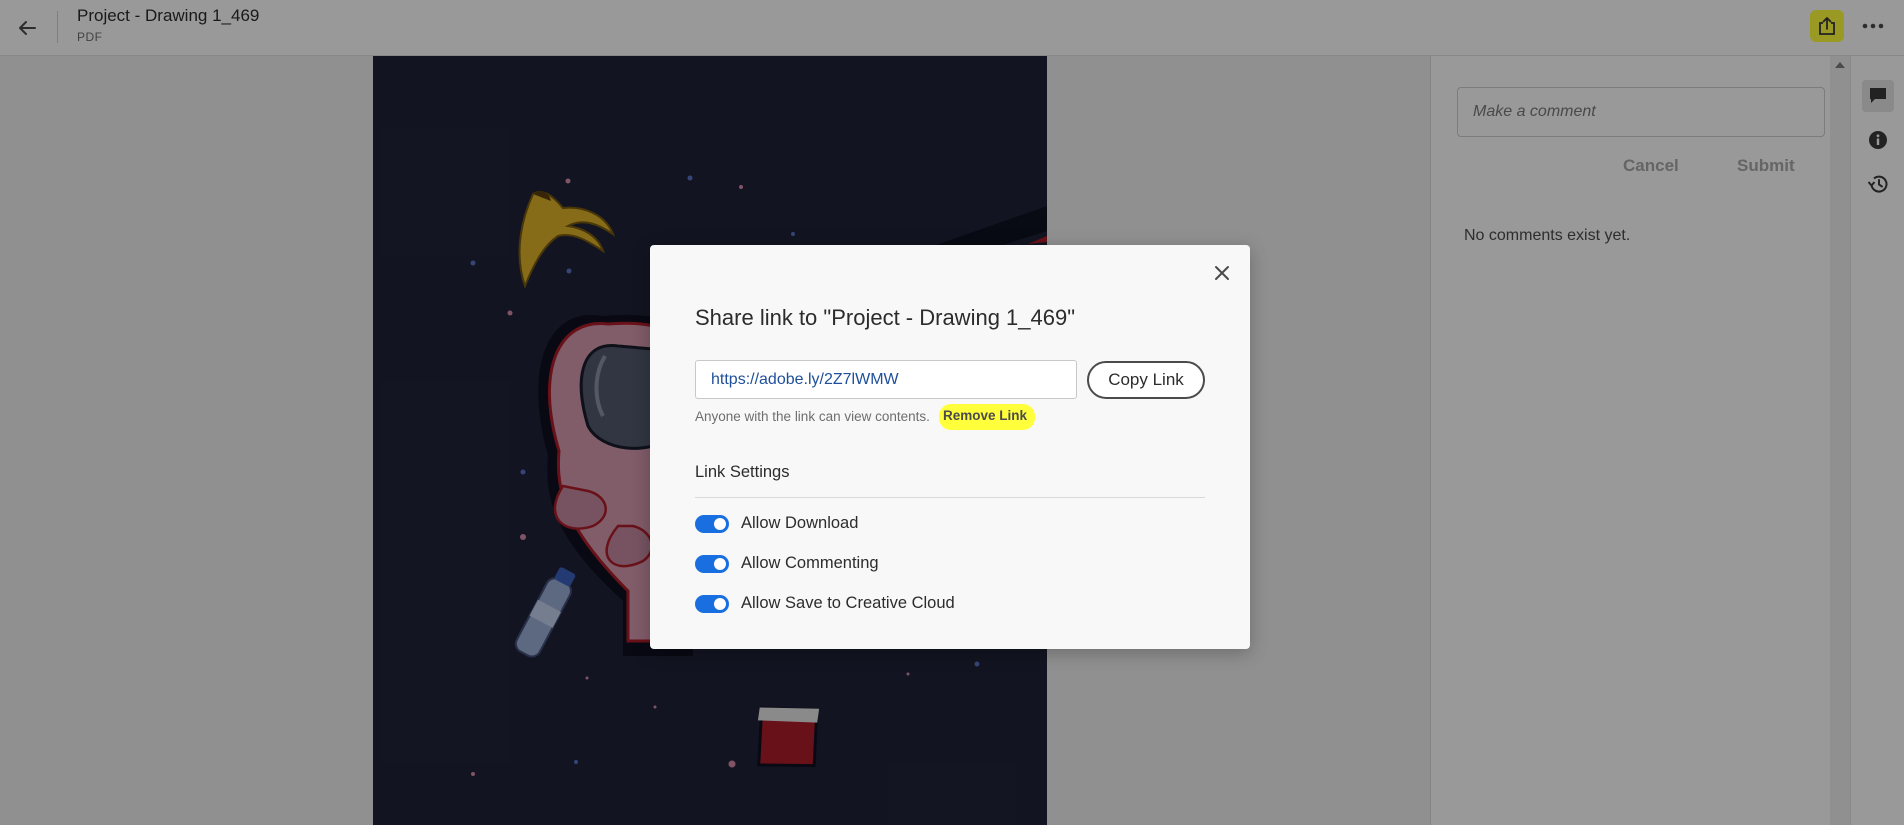  What do you see at coordinates (712, 603) in the screenshot?
I see `allow-save-to-cloud-toggle` at bounding box center [712, 603].